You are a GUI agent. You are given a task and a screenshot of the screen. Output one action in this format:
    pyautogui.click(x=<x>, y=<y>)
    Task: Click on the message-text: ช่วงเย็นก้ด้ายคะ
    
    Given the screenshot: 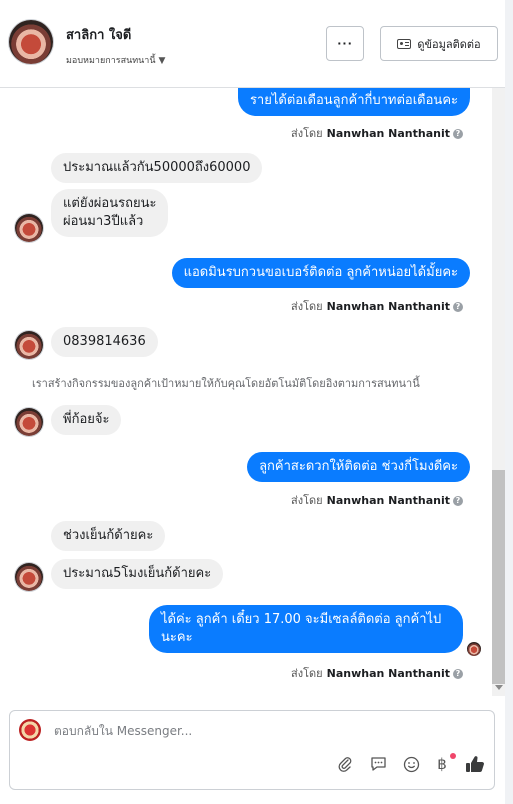 What is the action you would take?
    pyautogui.click(x=108, y=535)
    